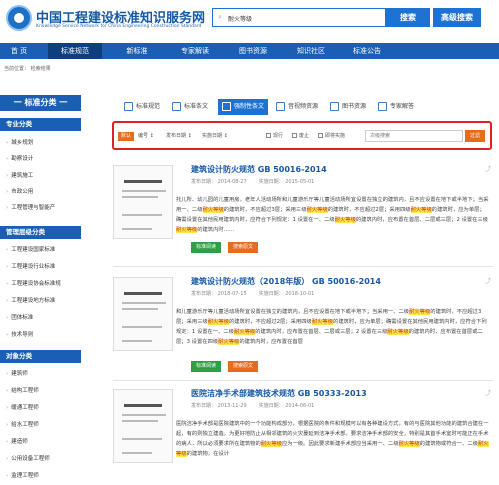  What do you see at coordinates (19, 175) in the screenshot?
I see `sidebar-item: 建筑施工` at bounding box center [19, 175].